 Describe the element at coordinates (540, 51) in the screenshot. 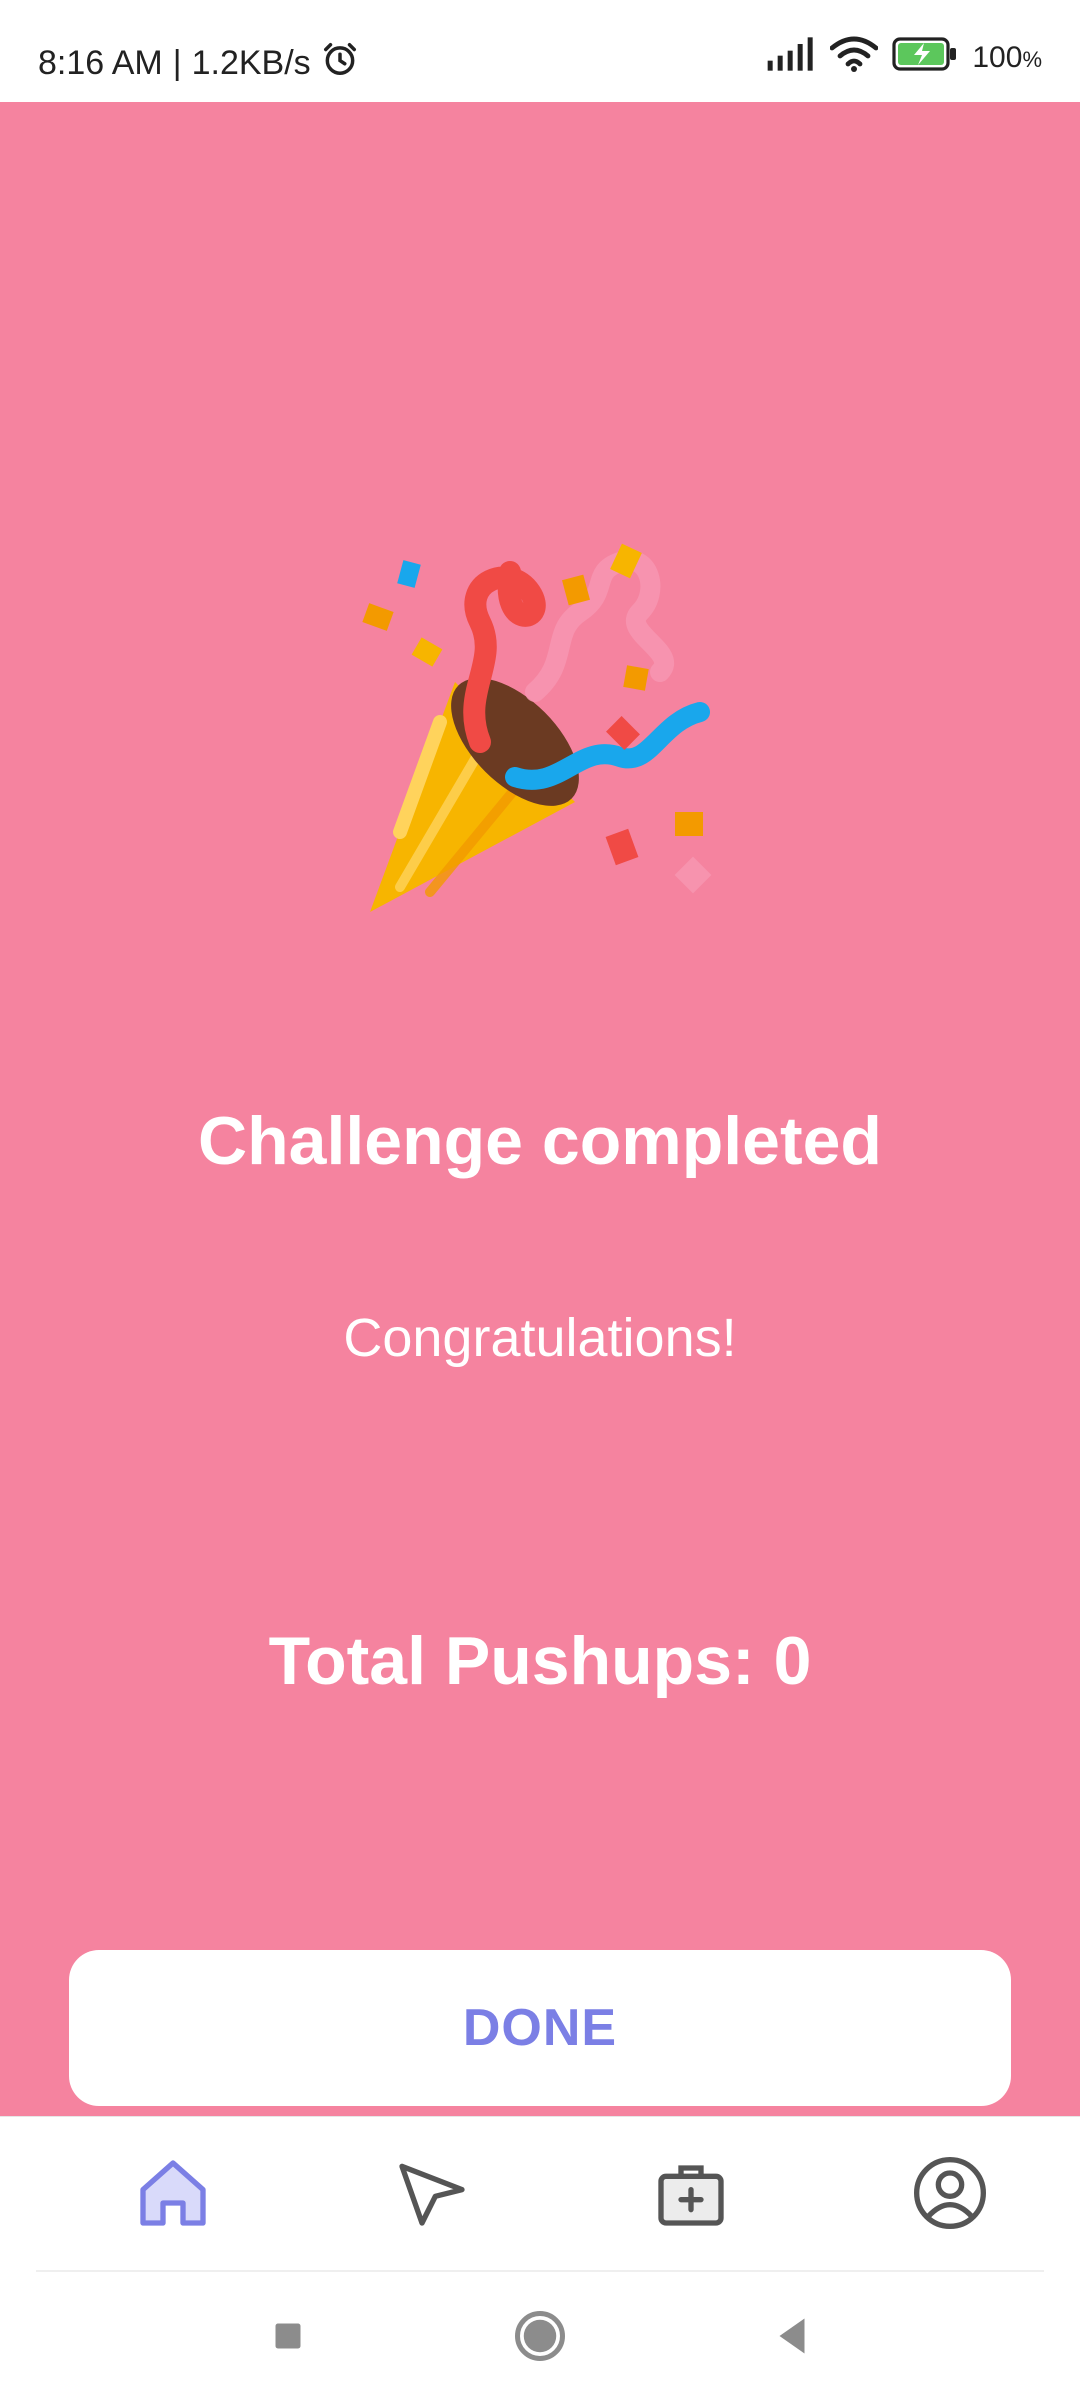

I see `status-bar: 8:16 AM | 1.2KB/s 100%` at that location.